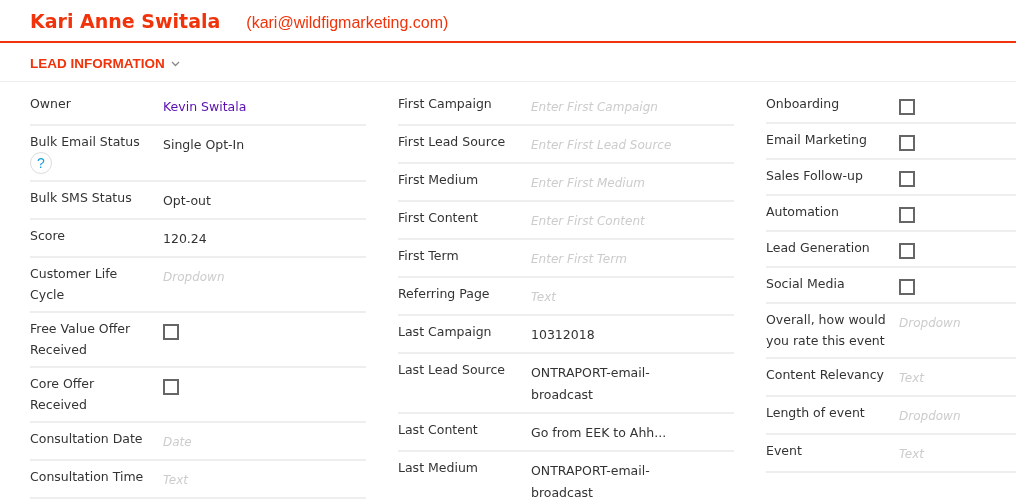  I want to click on field-label: Bulk Email Status, so click(85, 142).